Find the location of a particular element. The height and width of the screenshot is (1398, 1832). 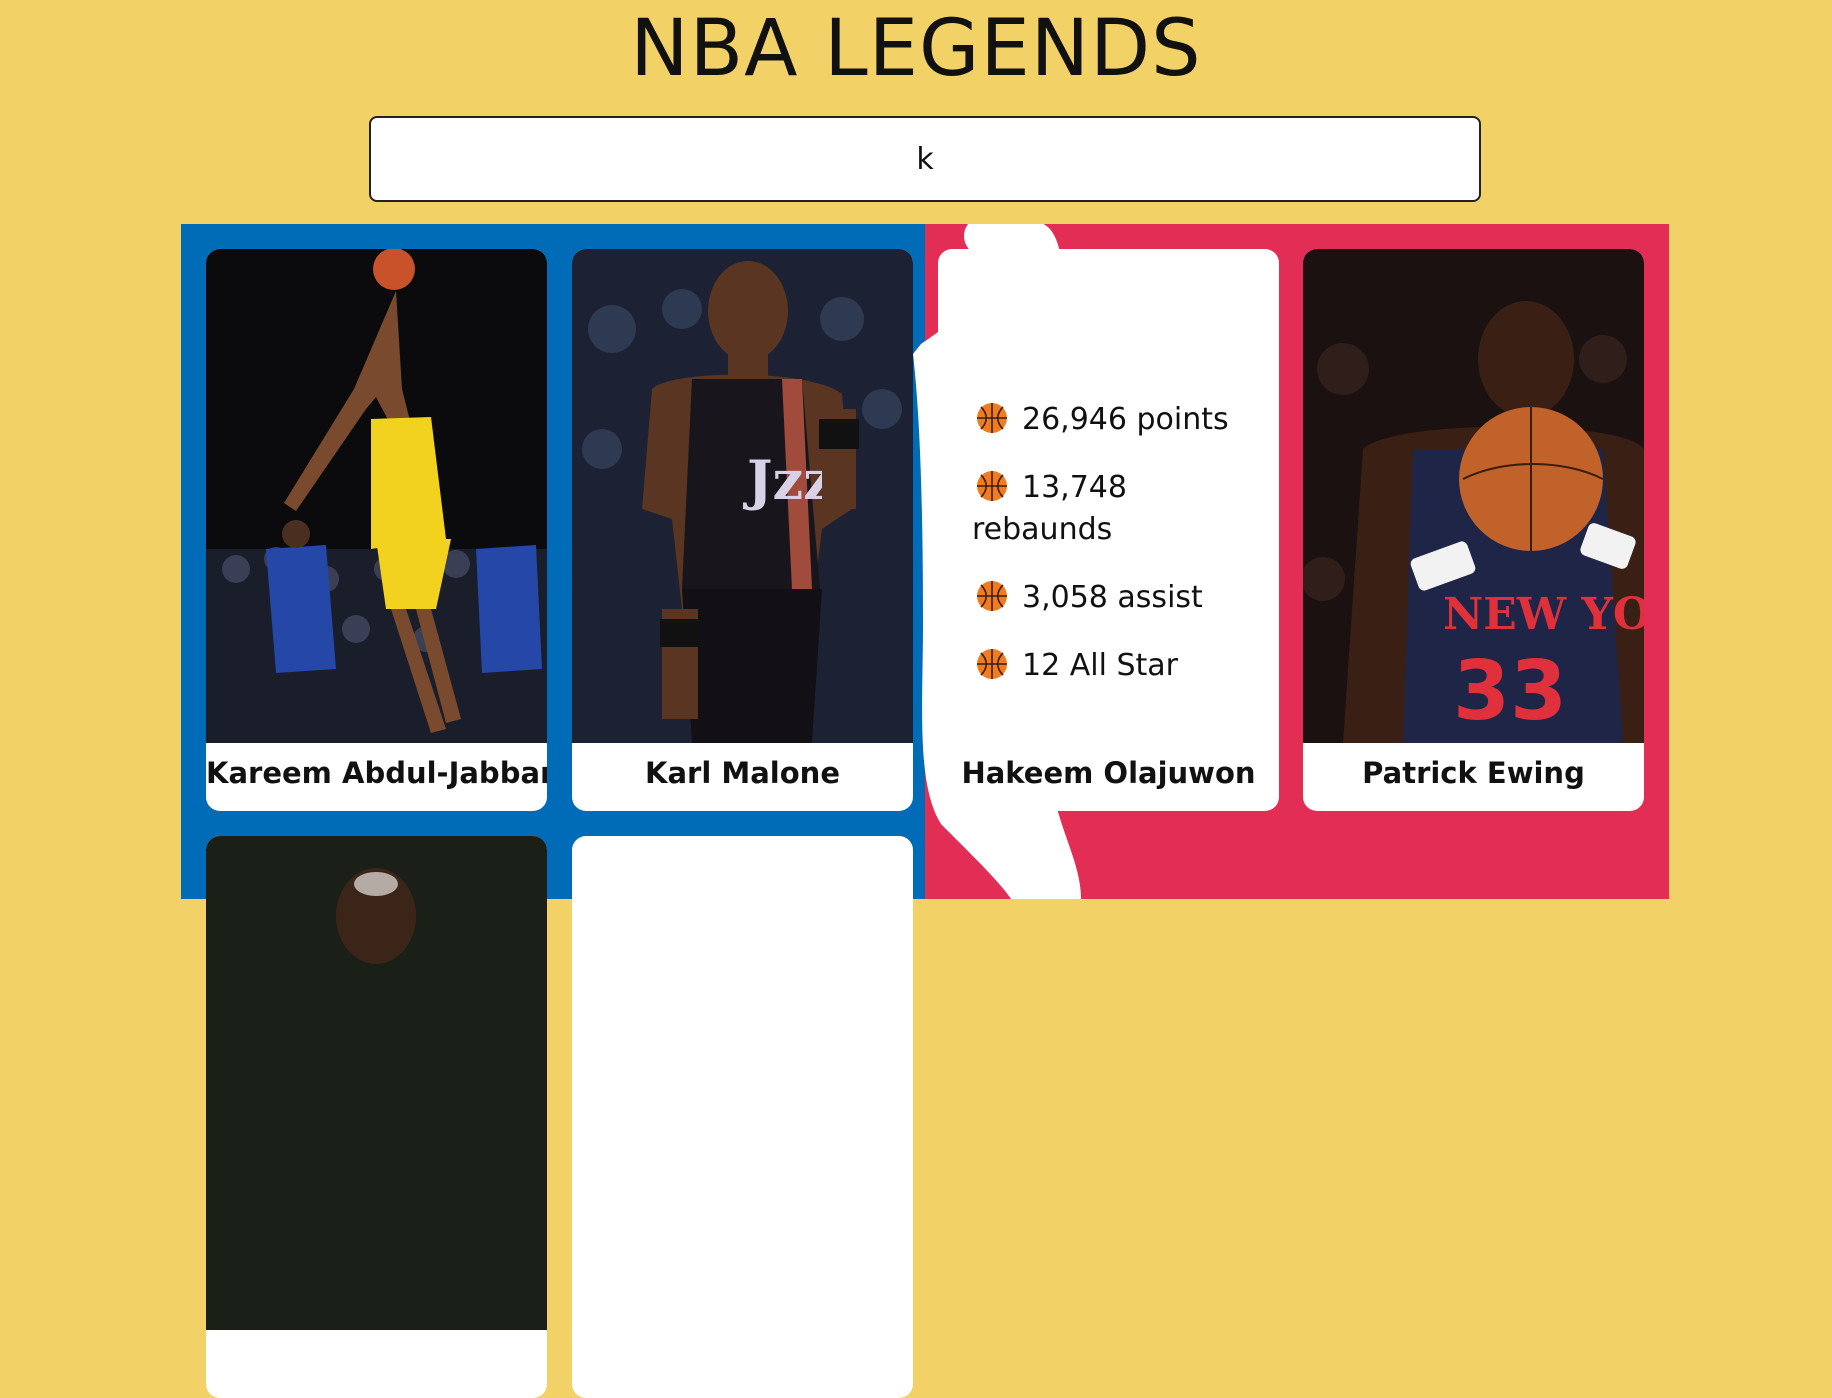

player-card: NEW YO 33 Patrick Ewing is located at coordinates (1473, 530).